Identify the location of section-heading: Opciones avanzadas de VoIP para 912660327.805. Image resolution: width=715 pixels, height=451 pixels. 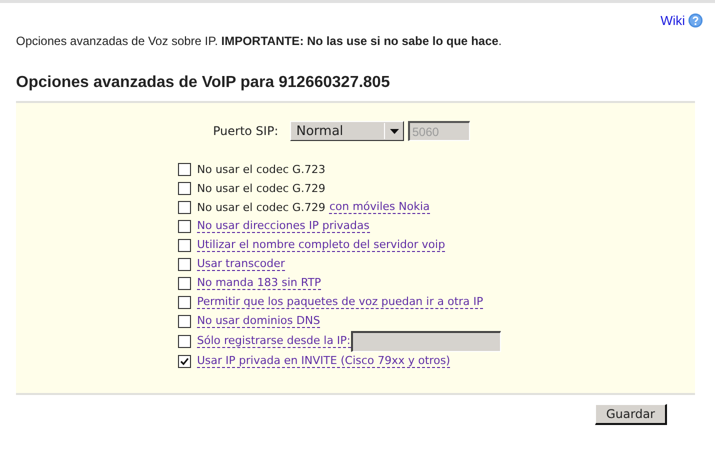
(203, 83).